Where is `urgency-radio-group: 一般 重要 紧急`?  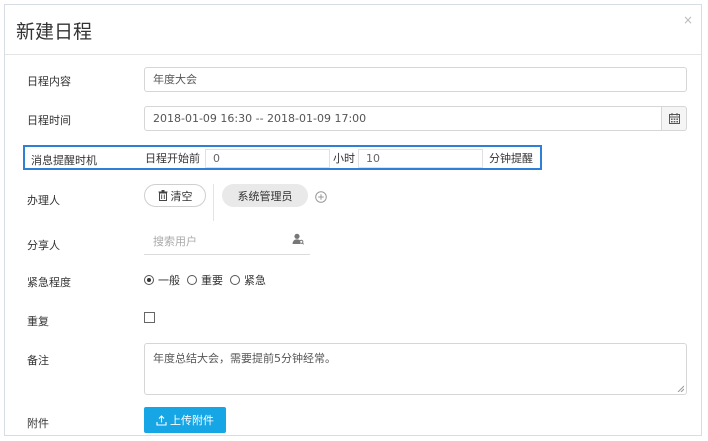 urgency-radio-group: 一般 重要 紧急 is located at coordinates (205, 280).